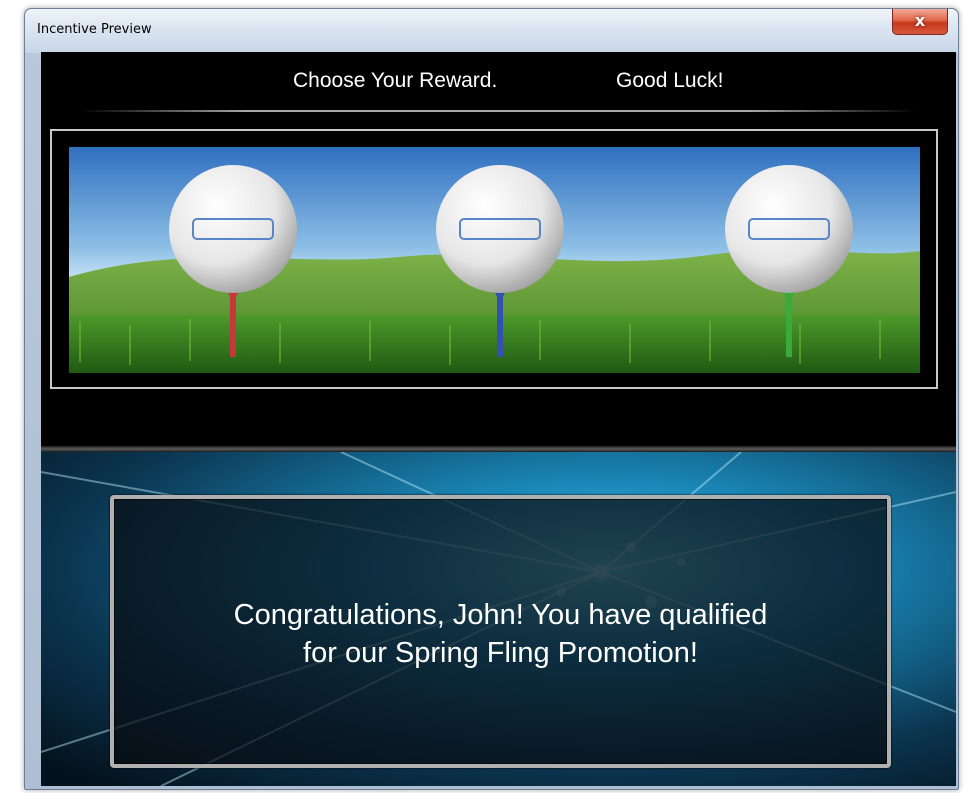 The width and height of the screenshot is (967, 793). I want to click on choose-reward-text: Choose Your Reward., so click(395, 80).